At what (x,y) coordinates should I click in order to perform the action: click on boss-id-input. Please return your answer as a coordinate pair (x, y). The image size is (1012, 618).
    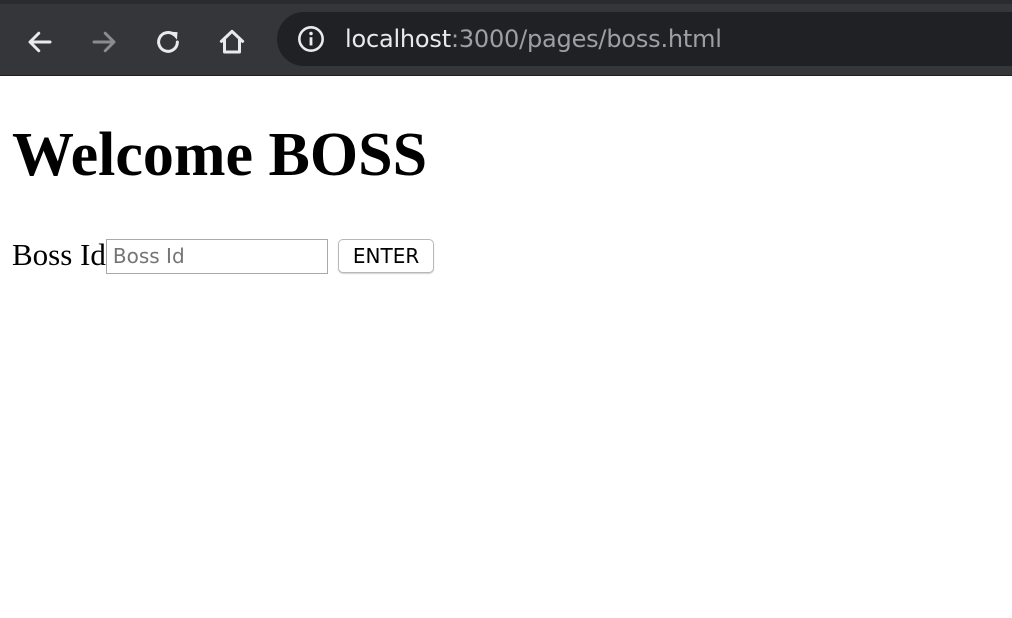
    Looking at the image, I should click on (216, 256).